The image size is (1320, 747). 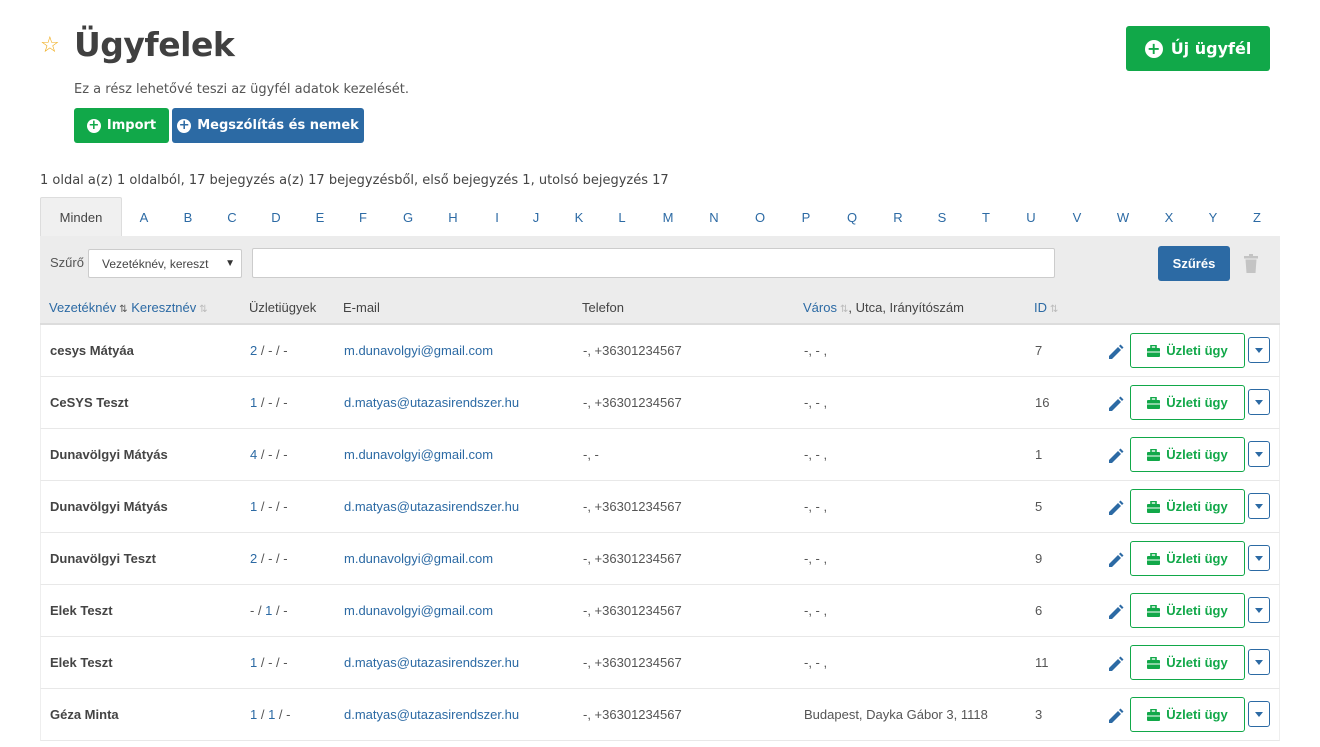 I want to click on tab-letter-v: V, so click(x=1077, y=217).